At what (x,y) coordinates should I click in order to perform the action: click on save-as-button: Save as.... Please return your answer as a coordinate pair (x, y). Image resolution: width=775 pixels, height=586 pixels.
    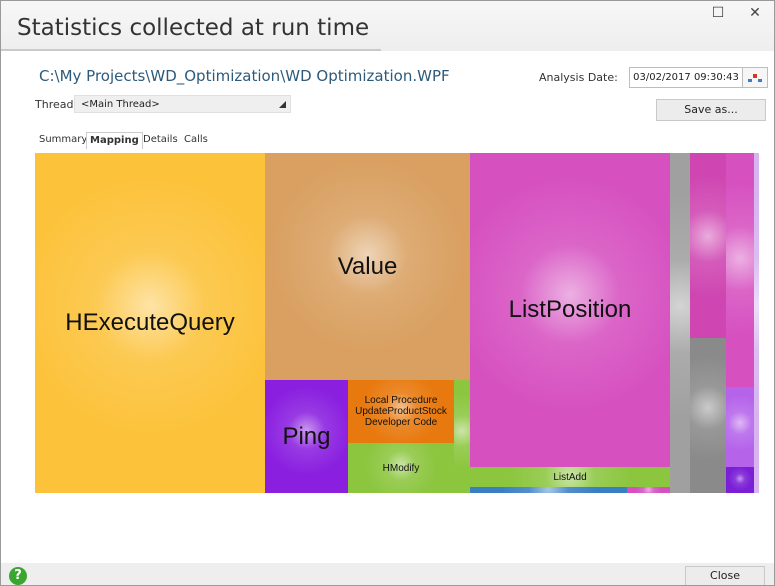
    Looking at the image, I should click on (711, 110).